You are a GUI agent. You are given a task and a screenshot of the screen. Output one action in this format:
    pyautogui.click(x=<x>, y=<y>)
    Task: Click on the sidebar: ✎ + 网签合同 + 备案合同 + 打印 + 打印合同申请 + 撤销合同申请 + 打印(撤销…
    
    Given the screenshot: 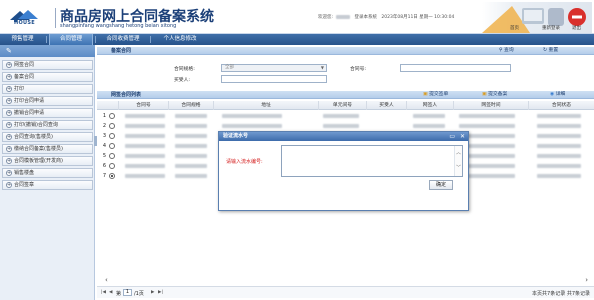 What is the action you would take?
    pyautogui.click(x=47, y=172)
    